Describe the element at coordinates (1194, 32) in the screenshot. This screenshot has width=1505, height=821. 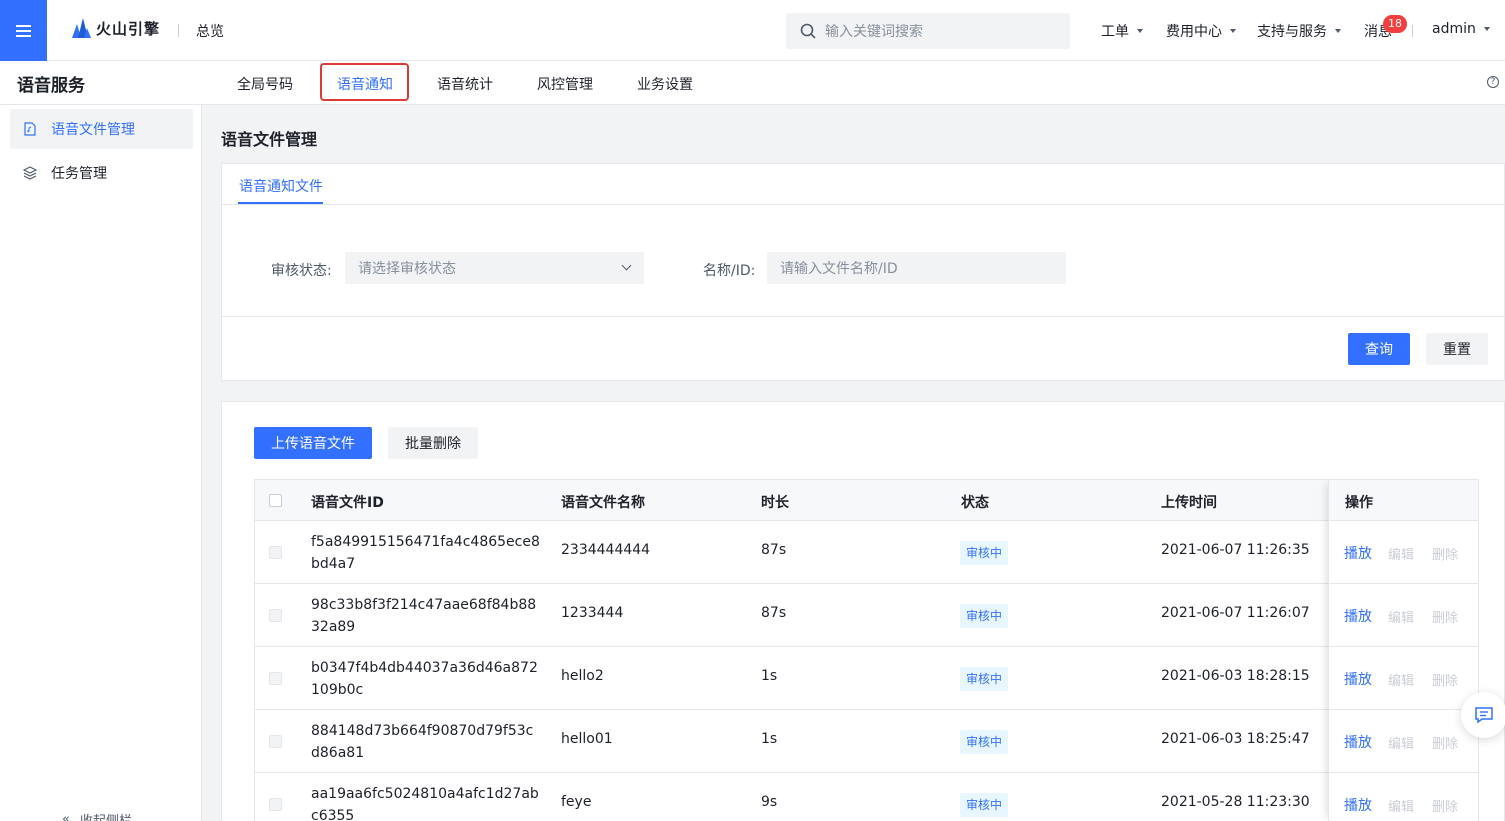
I see `nav-billing-label: 费用中心` at that location.